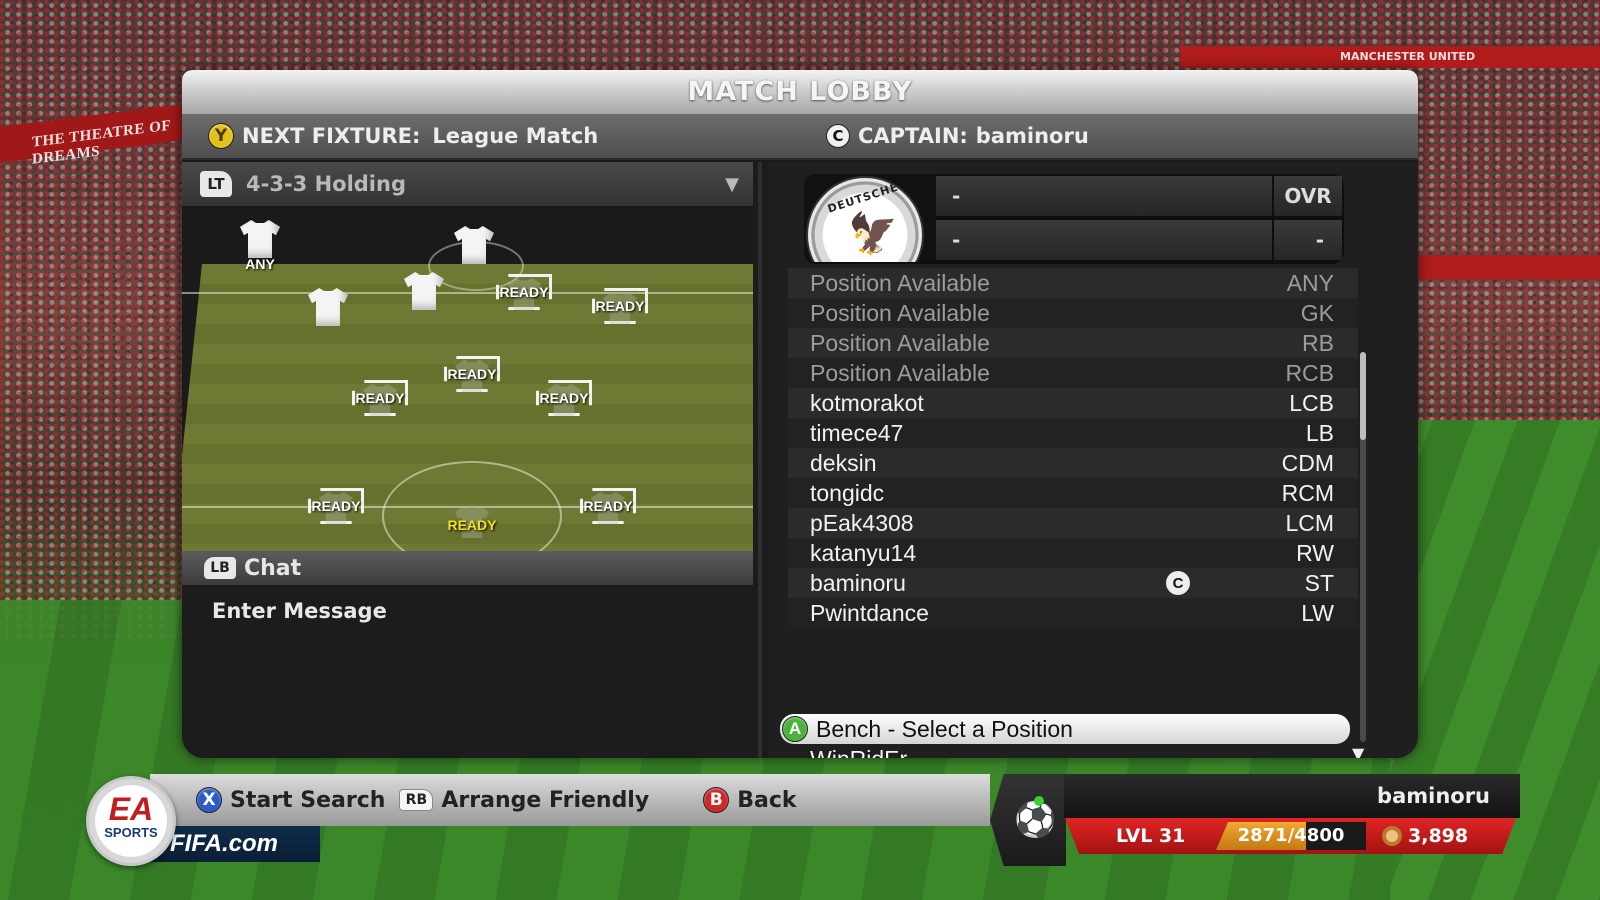  What do you see at coordinates (467, 184) in the screenshot?
I see `formation-selector: LT 4-3-3 Holding ▼` at bounding box center [467, 184].